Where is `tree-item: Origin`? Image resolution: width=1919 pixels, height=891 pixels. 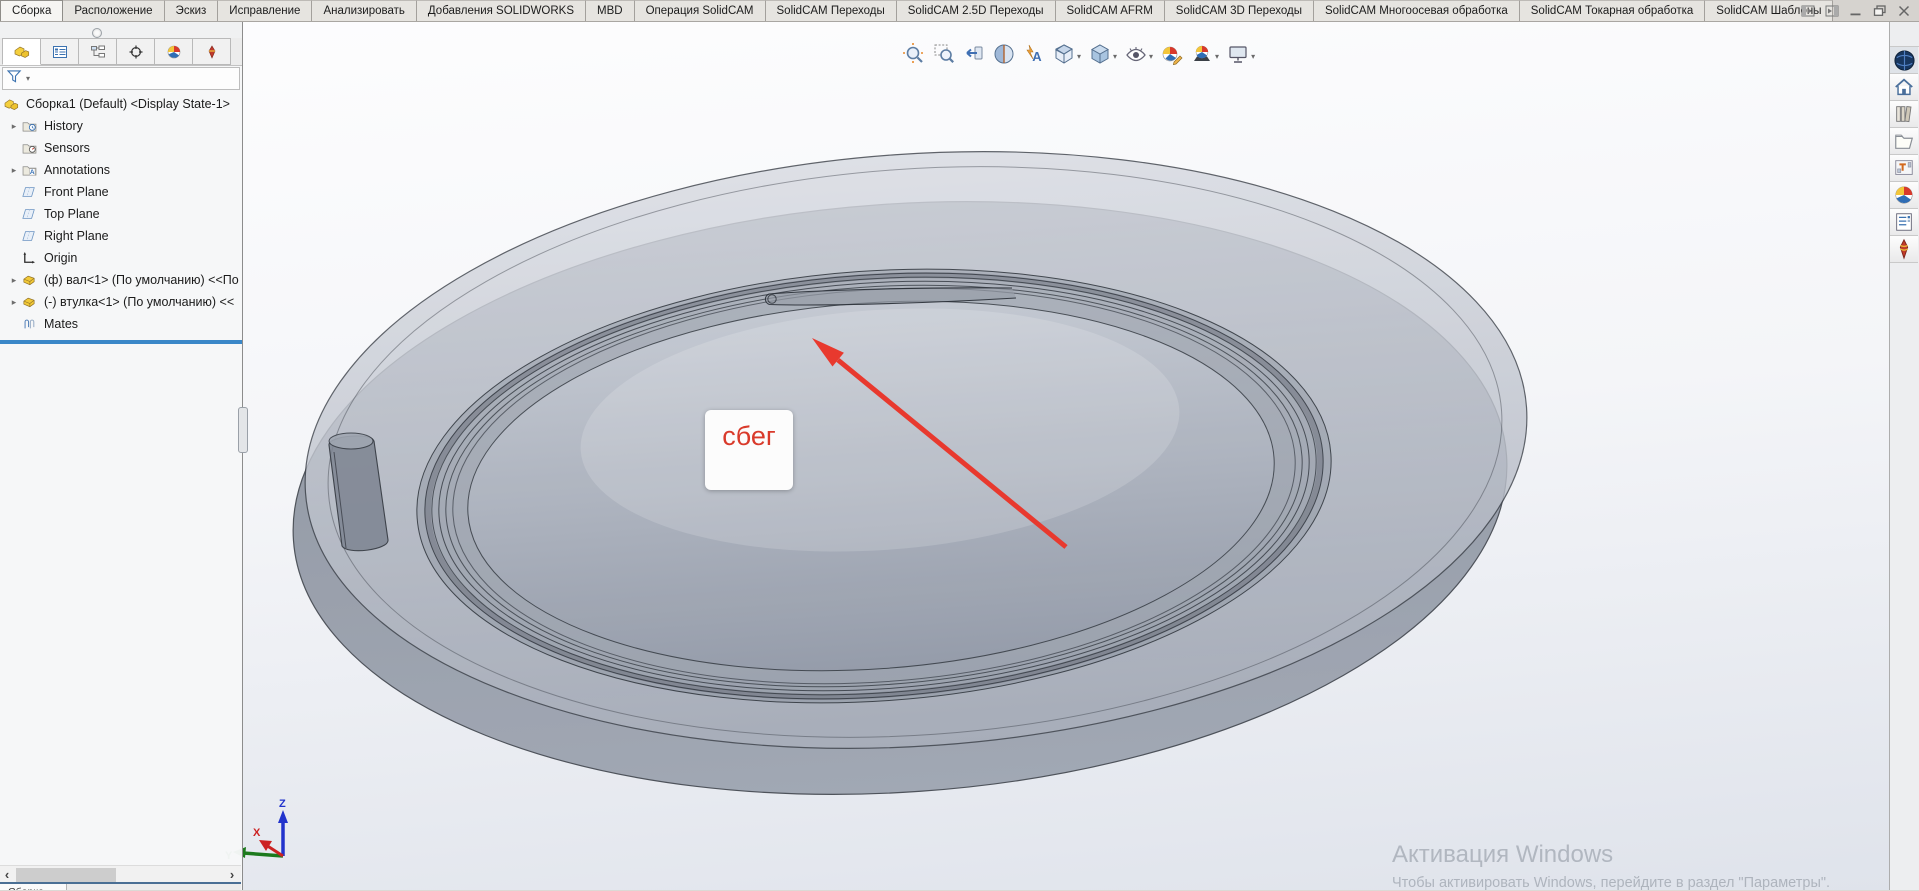
tree-item: Origin is located at coordinates (121, 258).